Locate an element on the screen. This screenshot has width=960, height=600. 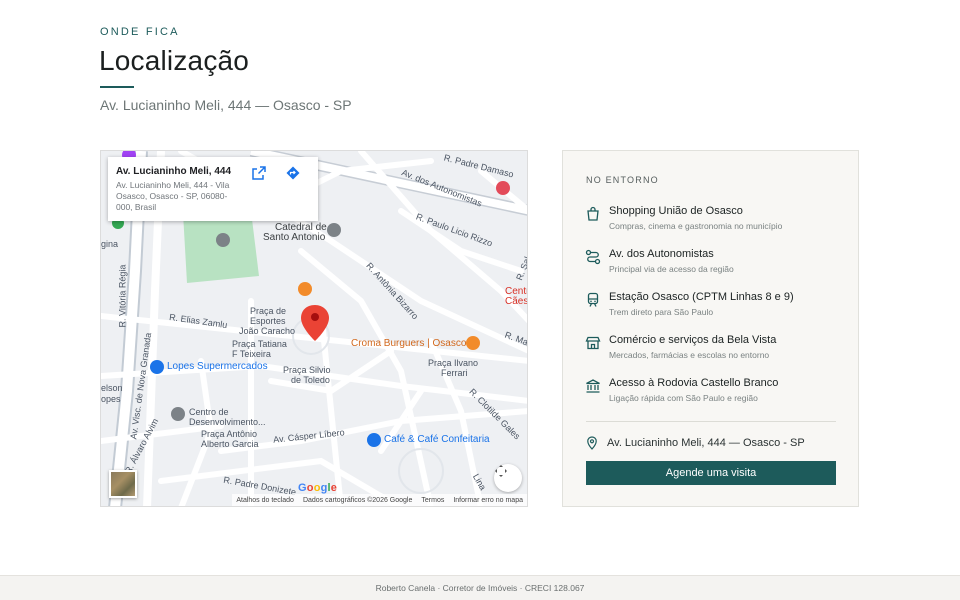
poi-label: gina is located at coordinates (110, 244).